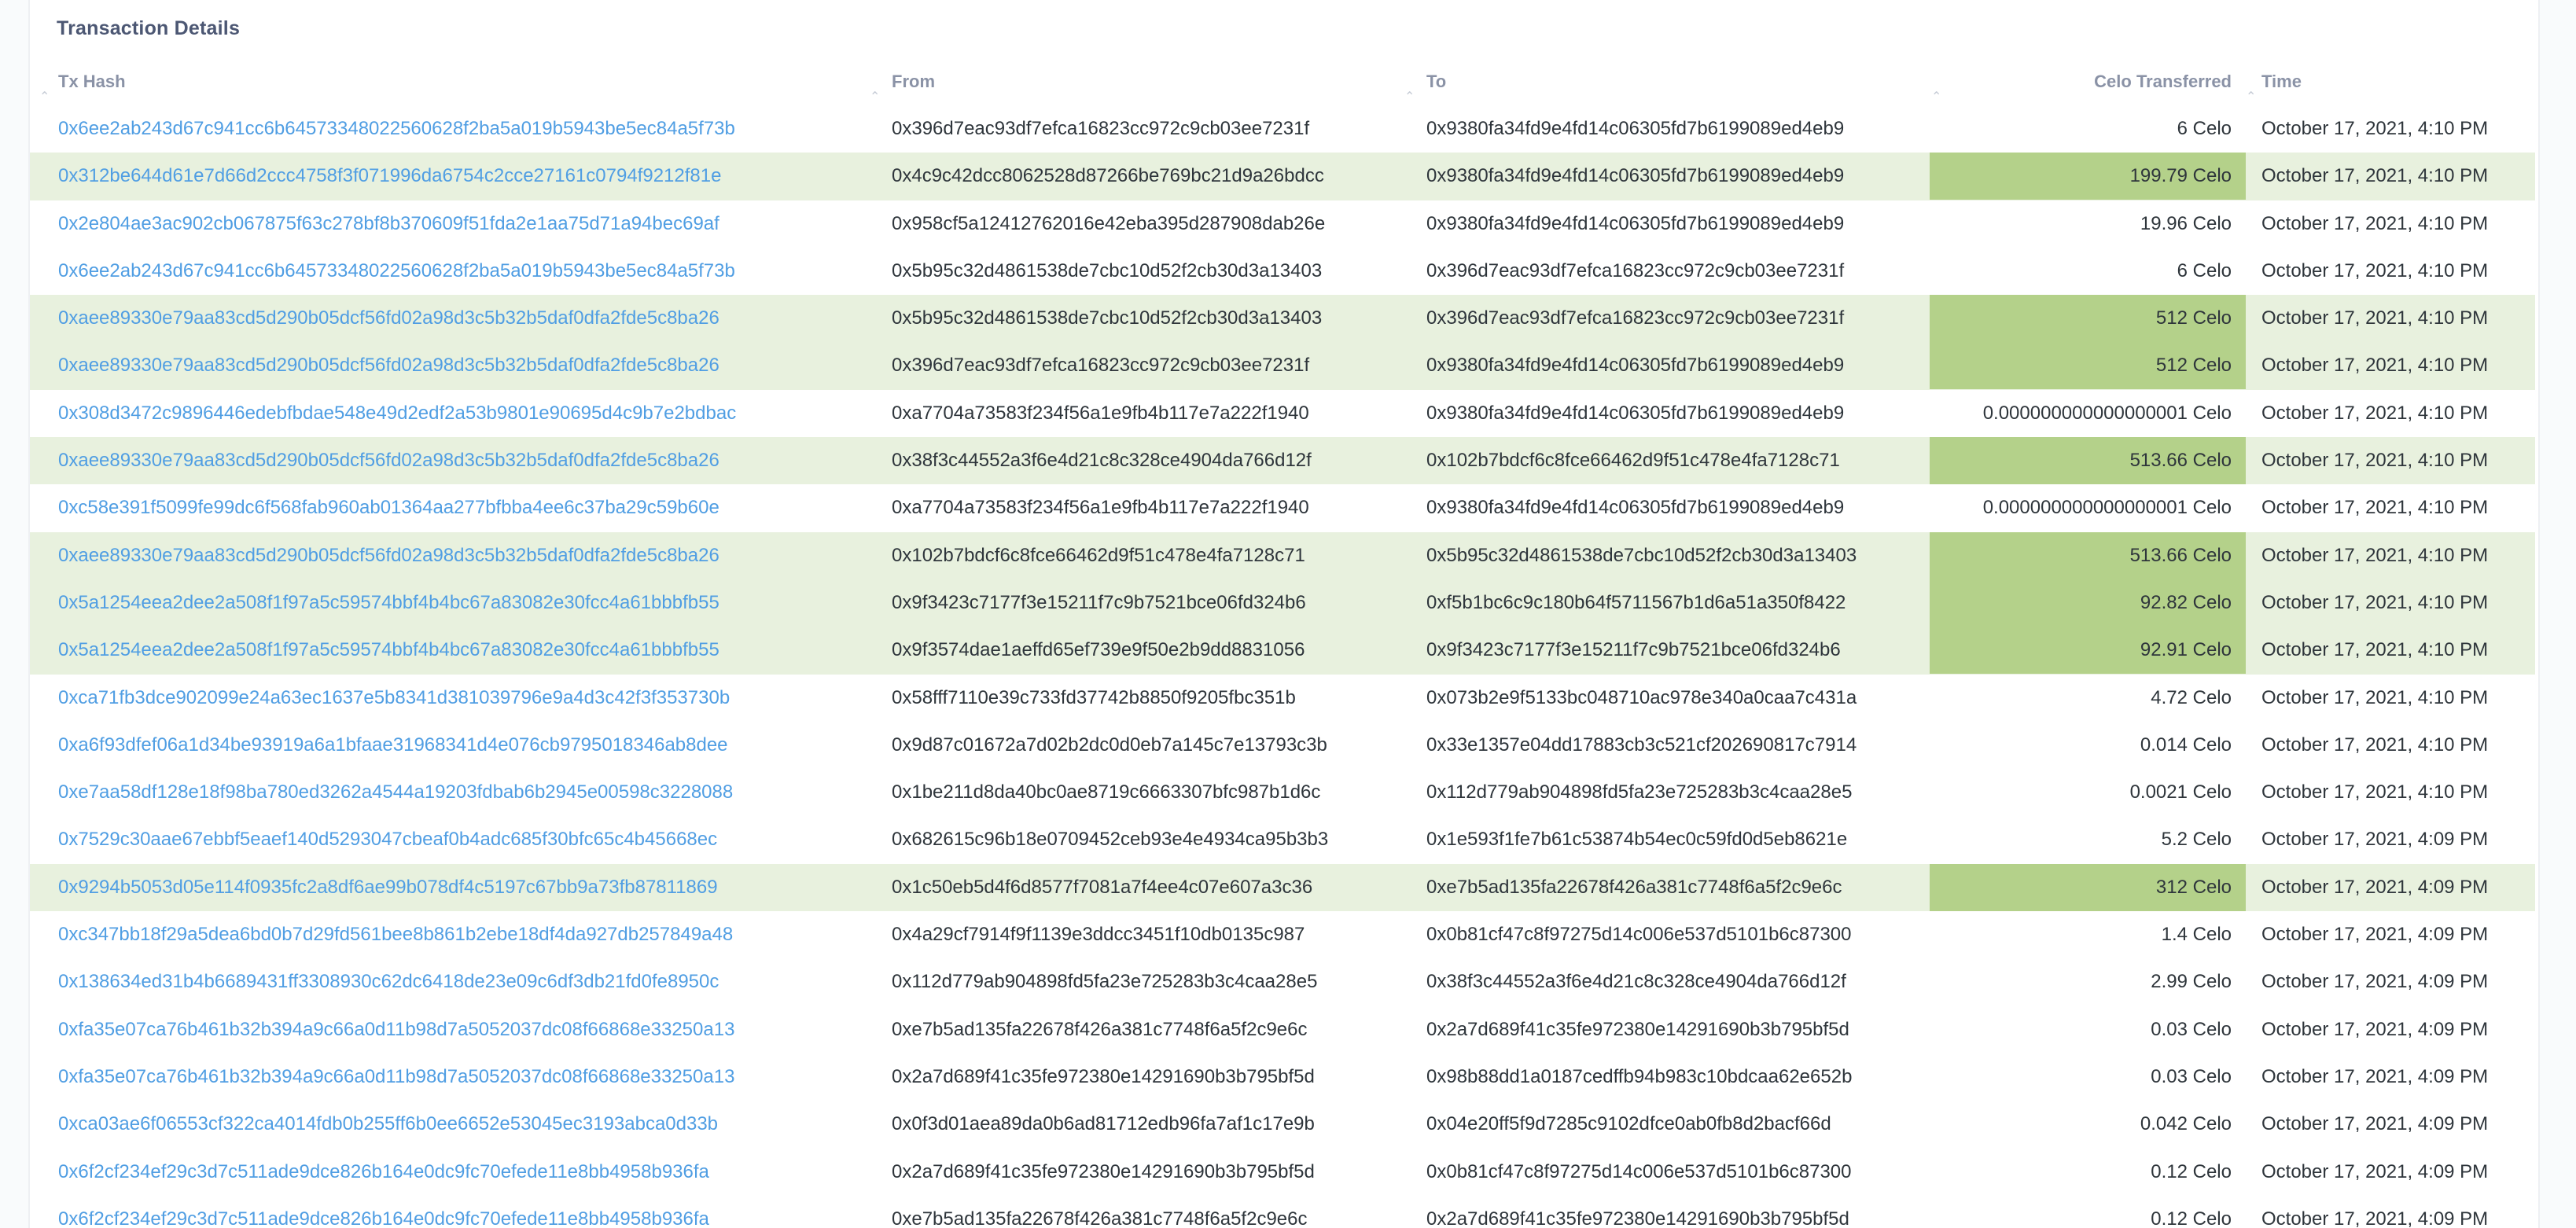 The image size is (2576, 1228). What do you see at coordinates (2282, 81) in the screenshot?
I see `column-header-label: Time` at bounding box center [2282, 81].